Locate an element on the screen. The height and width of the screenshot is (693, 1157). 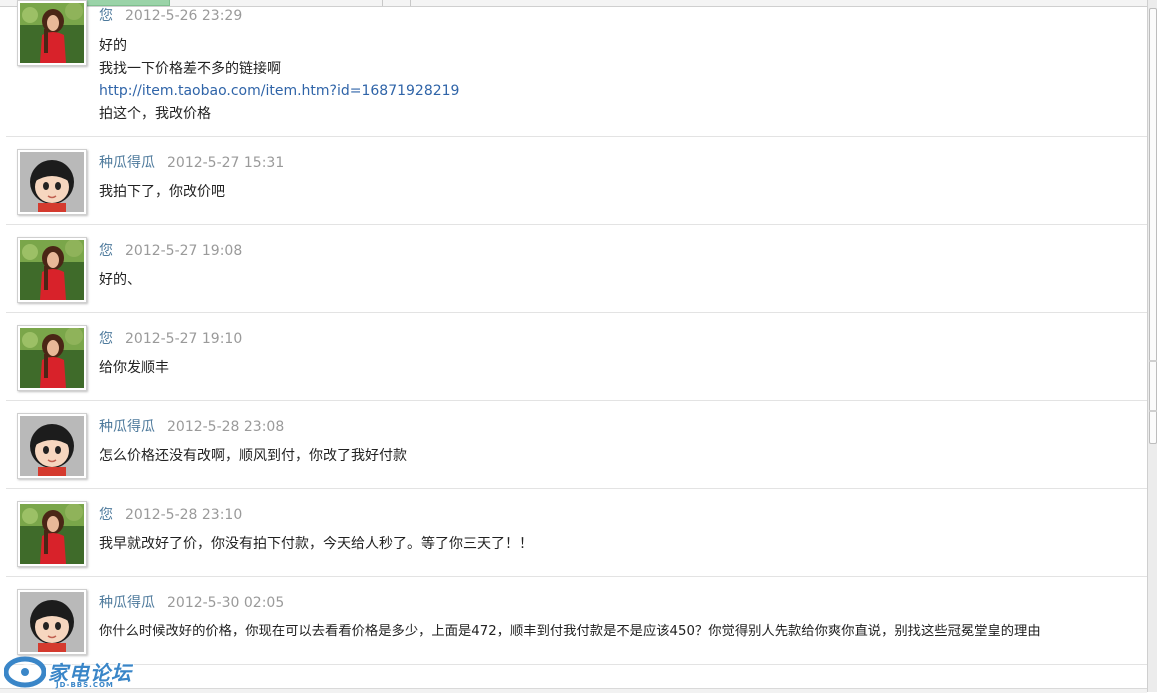
message-meta: 种瓜得瓜 2012-5-30 02:05 is located at coordinates (191, 602).